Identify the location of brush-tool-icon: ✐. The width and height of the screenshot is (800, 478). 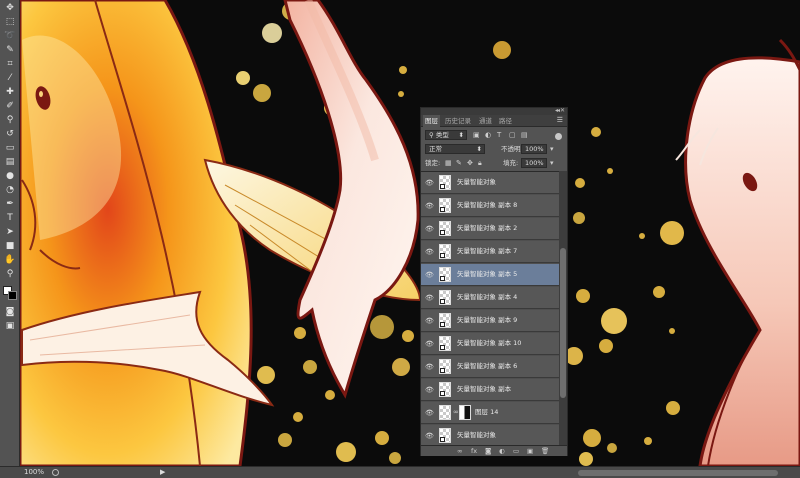
(10, 106).